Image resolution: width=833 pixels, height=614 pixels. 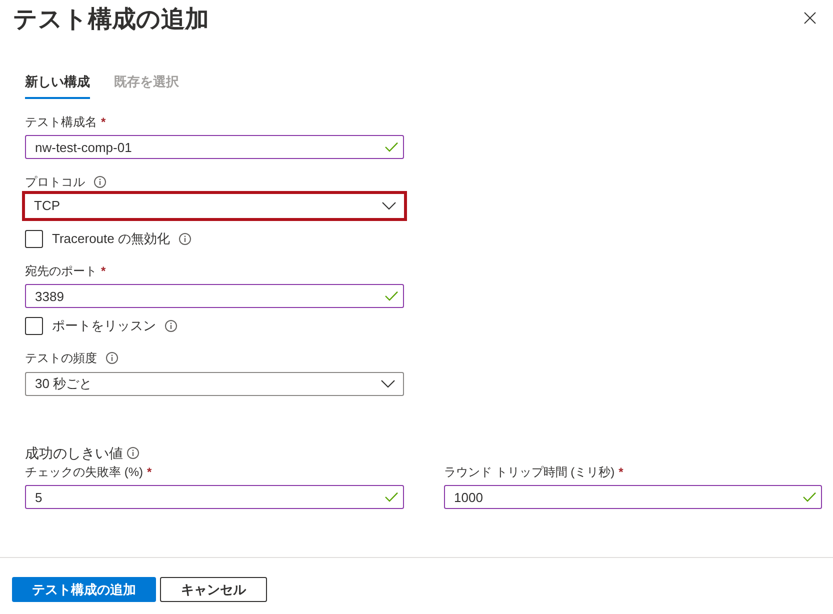 What do you see at coordinates (84, 472) in the screenshot?
I see `field-label: チェックの失敗率 (%)` at bounding box center [84, 472].